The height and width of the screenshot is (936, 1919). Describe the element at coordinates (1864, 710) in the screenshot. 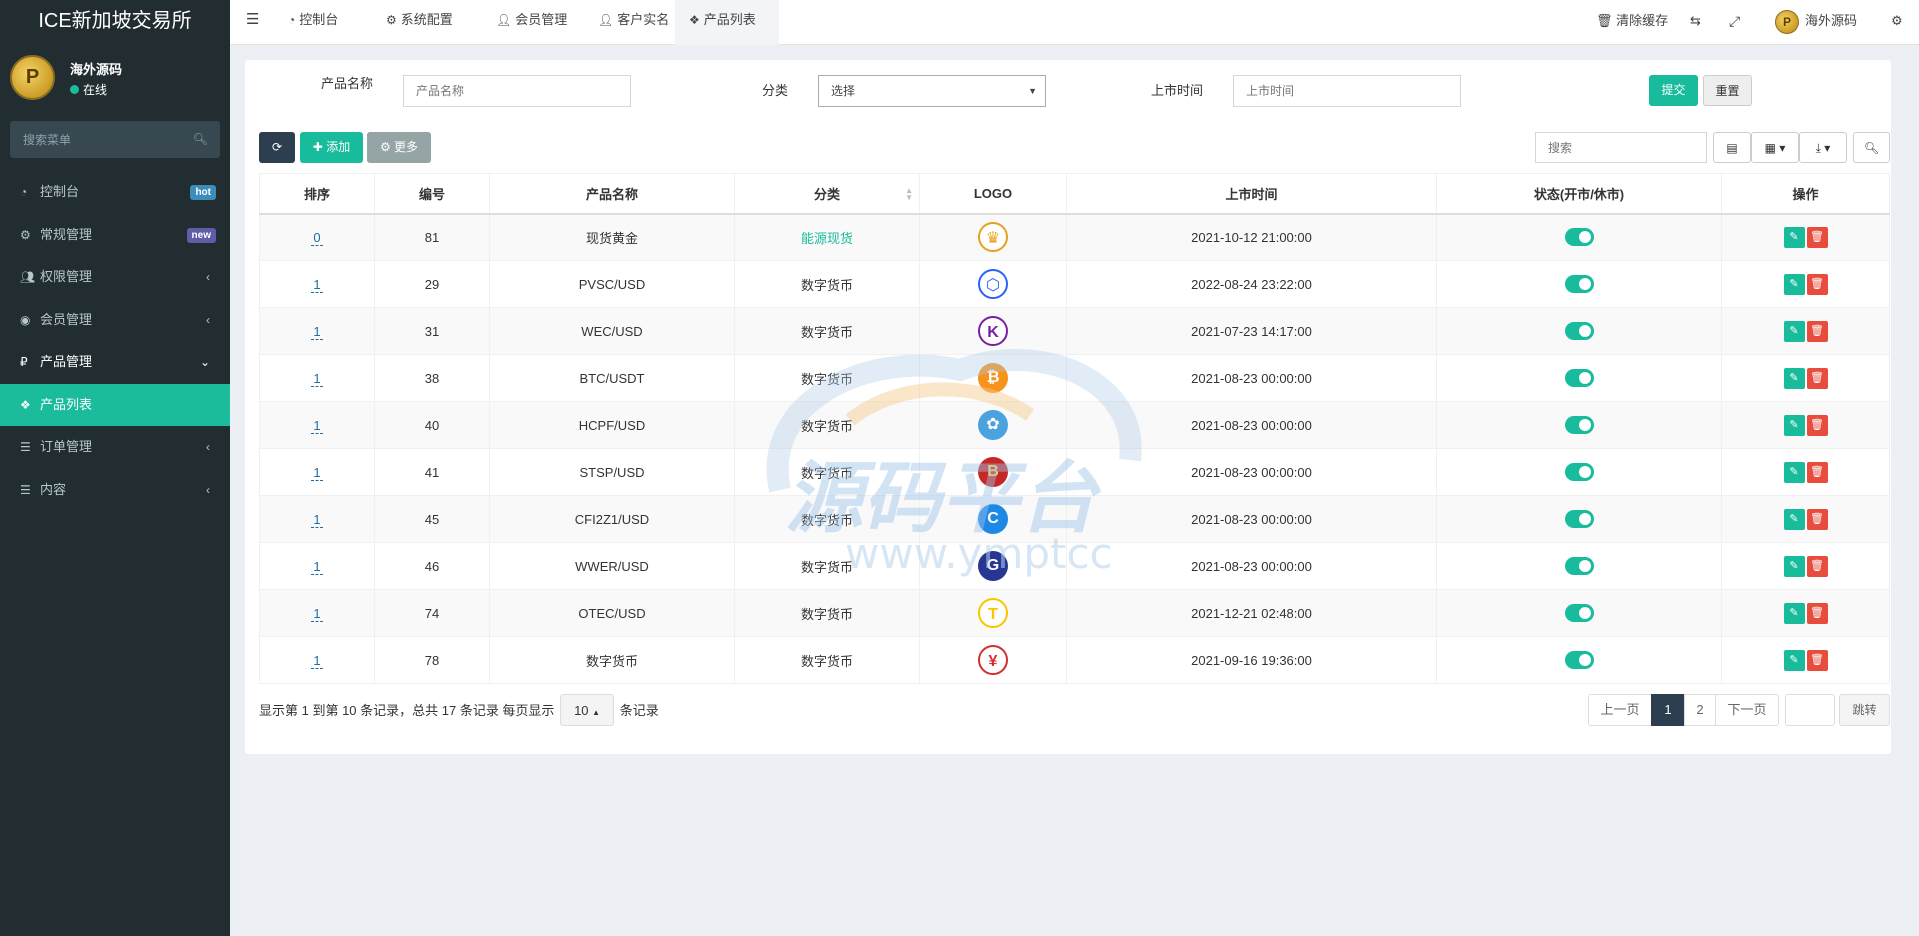

I see `jump-button: 跳转` at that location.